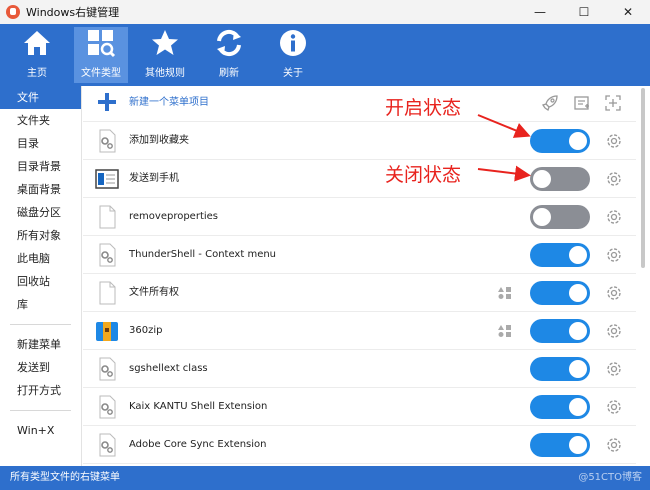  Describe the element at coordinates (359, 217) in the screenshot. I see `menu-item-row: removeproperties` at that location.